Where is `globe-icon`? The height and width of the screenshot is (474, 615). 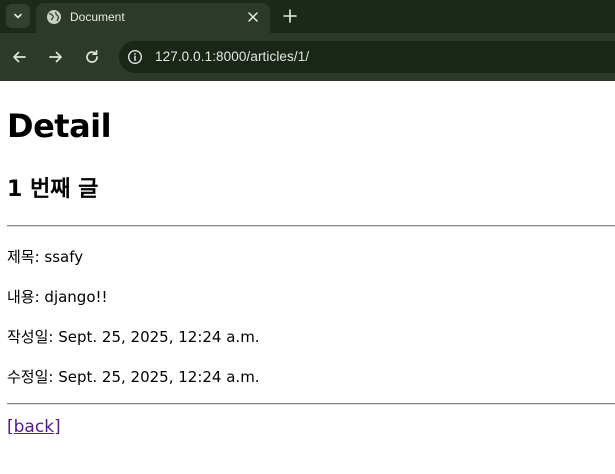 globe-icon is located at coordinates (54, 17).